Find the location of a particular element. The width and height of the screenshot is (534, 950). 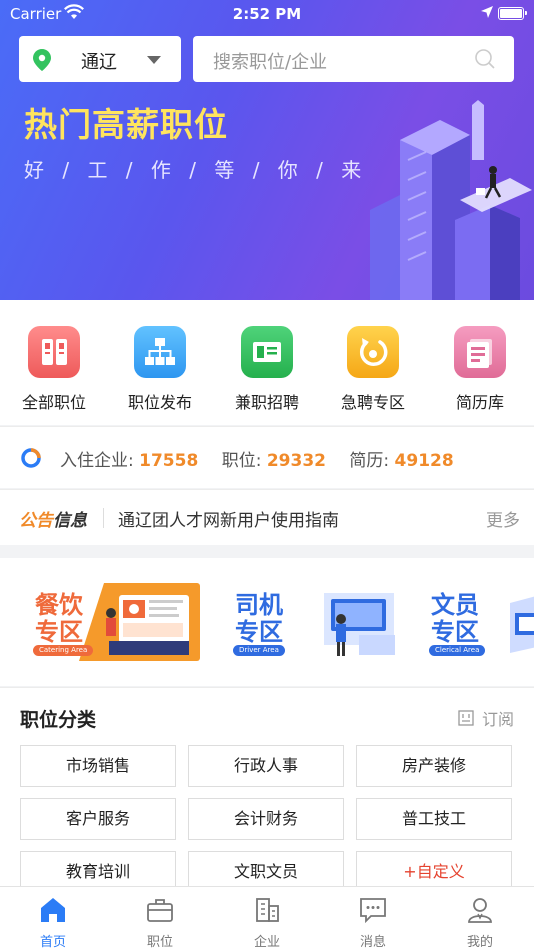

search-input: 搜索职位/企业 is located at coordinates (353, 59).